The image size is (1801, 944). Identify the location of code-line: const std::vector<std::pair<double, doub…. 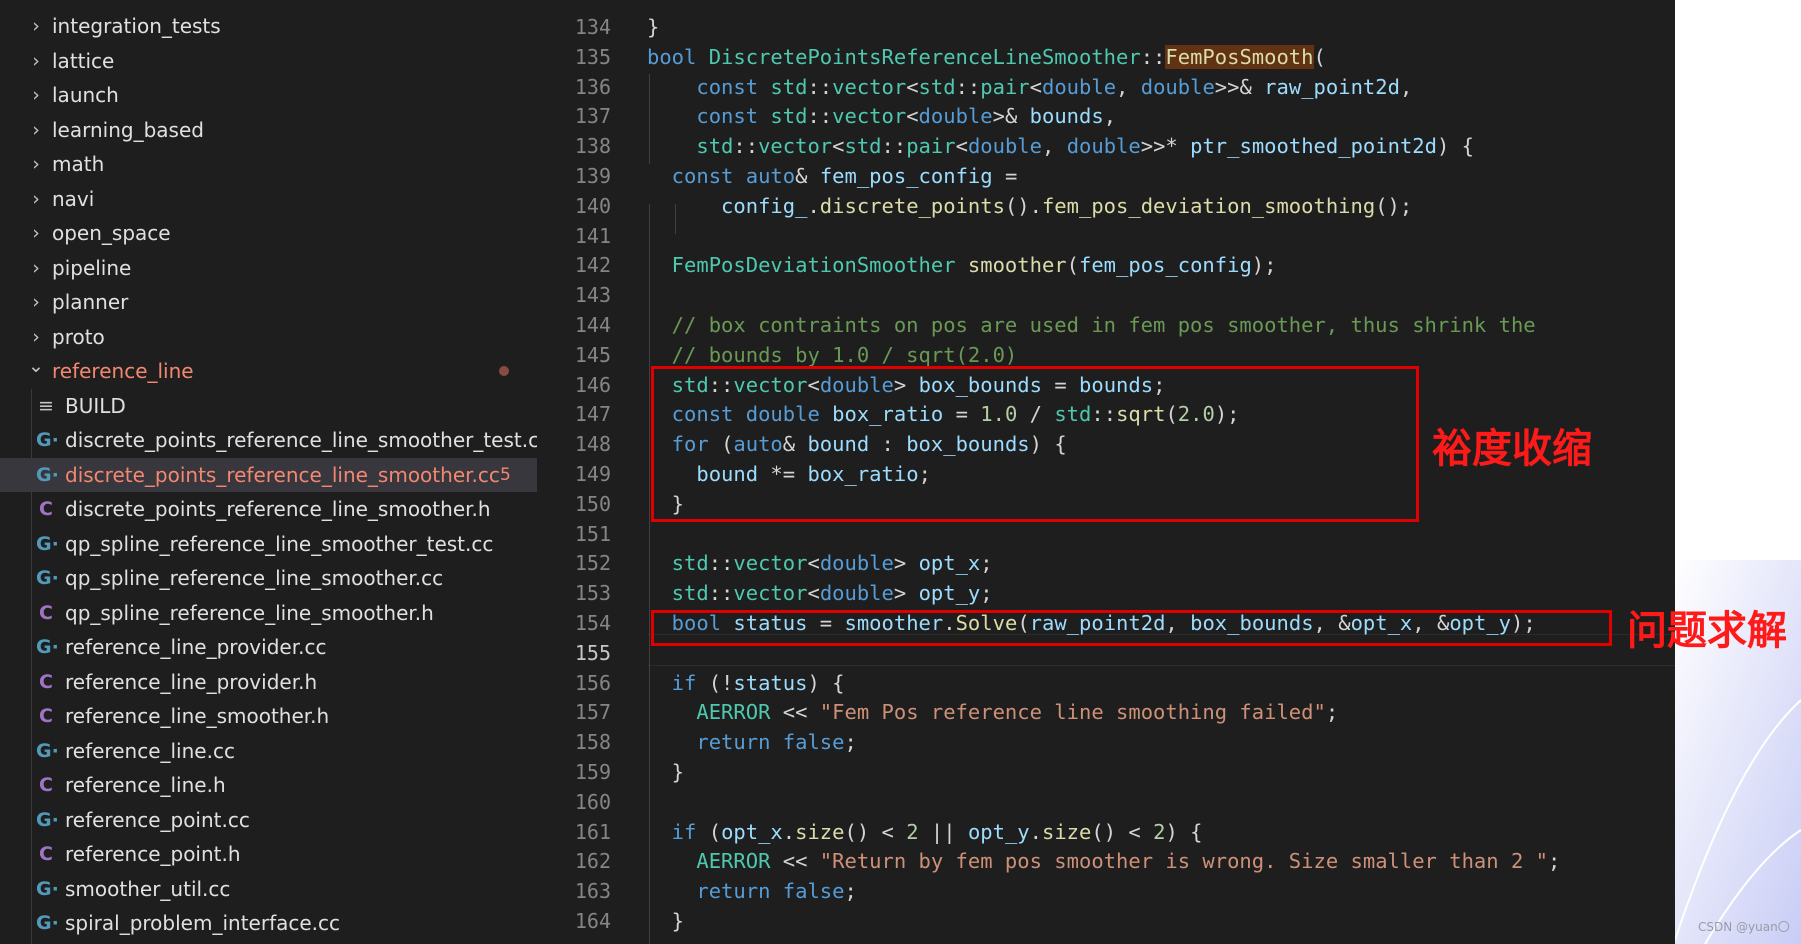
(1029, 87).